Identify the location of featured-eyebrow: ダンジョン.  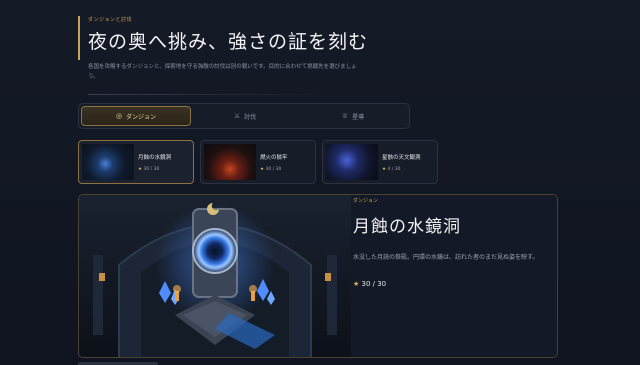
(366, 201).